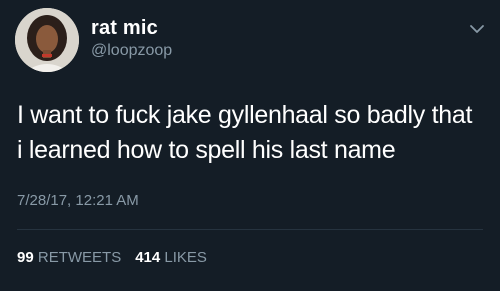 This screenshot has height=291, width=500. I want to click on retweets-stat: 99 RETWEETS, so click(69, 257).